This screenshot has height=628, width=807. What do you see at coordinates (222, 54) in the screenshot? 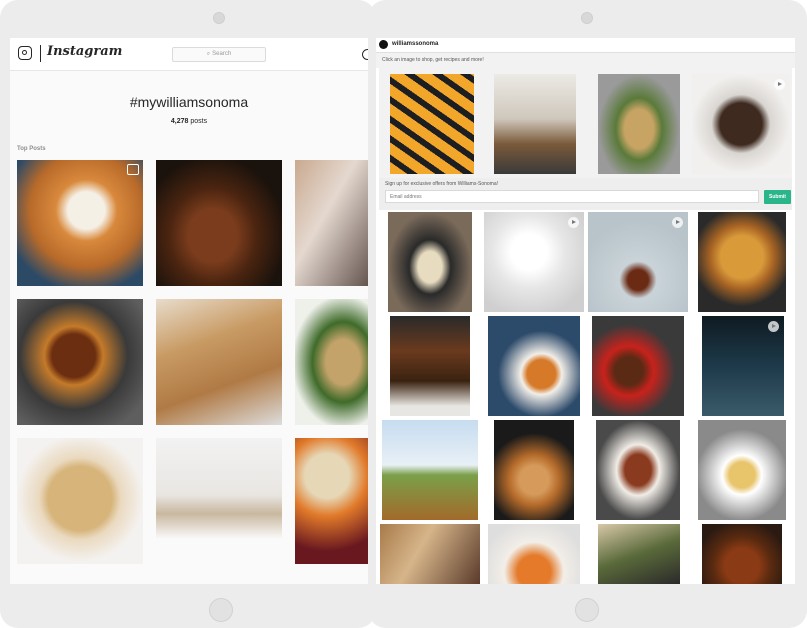
I see `search-placeholder: Search` at bounding box center [222, 54].